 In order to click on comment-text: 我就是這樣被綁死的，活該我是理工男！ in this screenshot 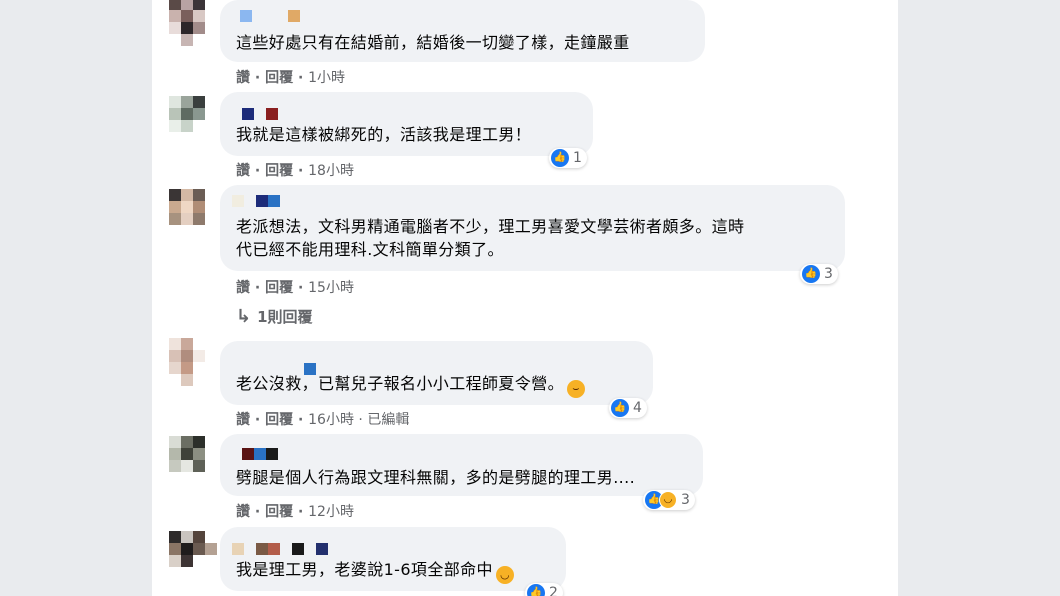, I will do `click(384, 134)`.